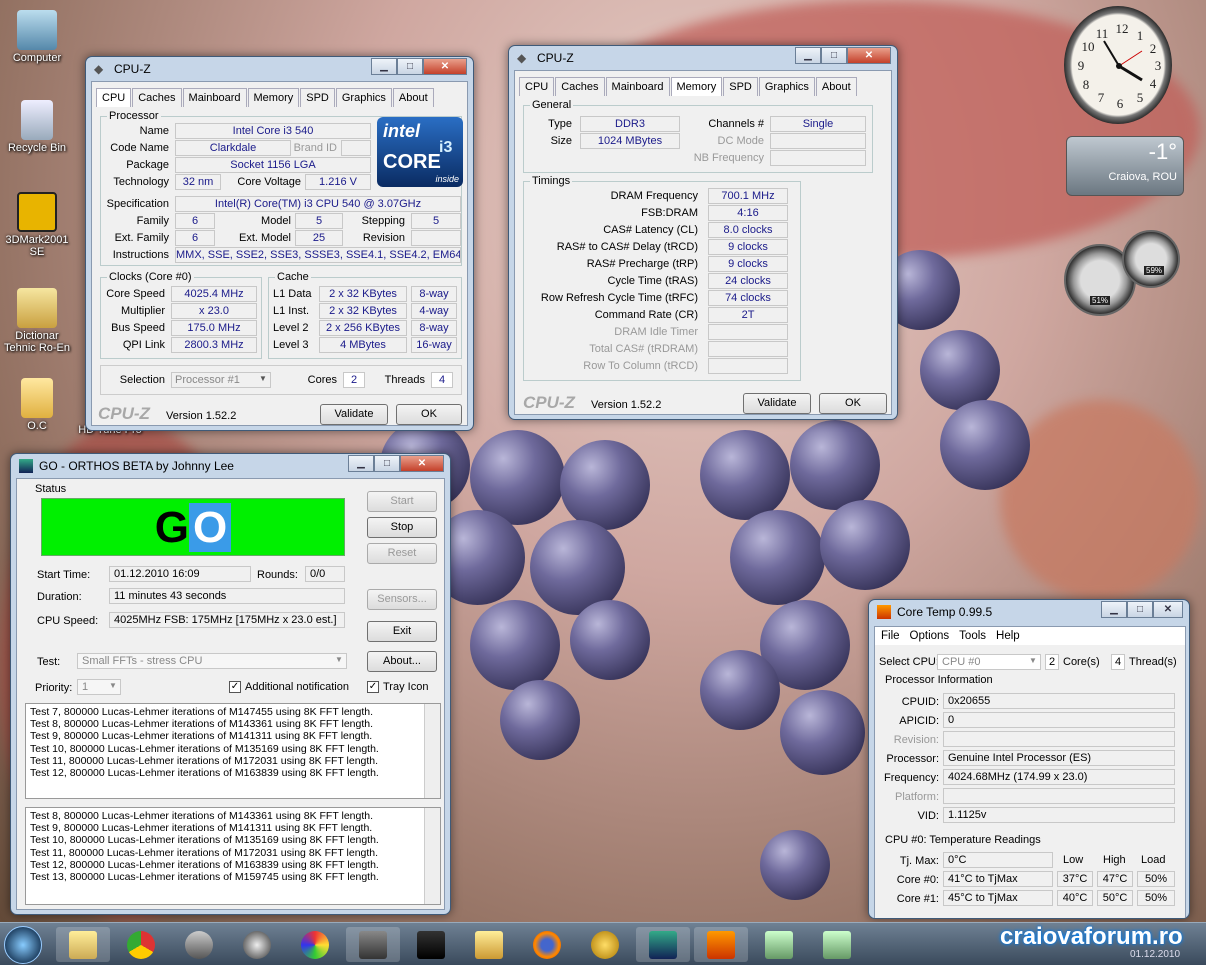 The height and width of the screenshot is (965, 1206). Describe the element at coordinates (402, 527) in the screenshot. I see `stop-button: Stop` at that location.